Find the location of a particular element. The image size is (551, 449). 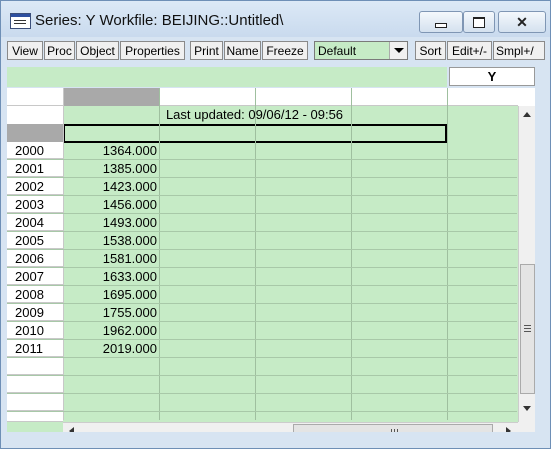

obs-label: 2004 is located at coordinates (35, 222).